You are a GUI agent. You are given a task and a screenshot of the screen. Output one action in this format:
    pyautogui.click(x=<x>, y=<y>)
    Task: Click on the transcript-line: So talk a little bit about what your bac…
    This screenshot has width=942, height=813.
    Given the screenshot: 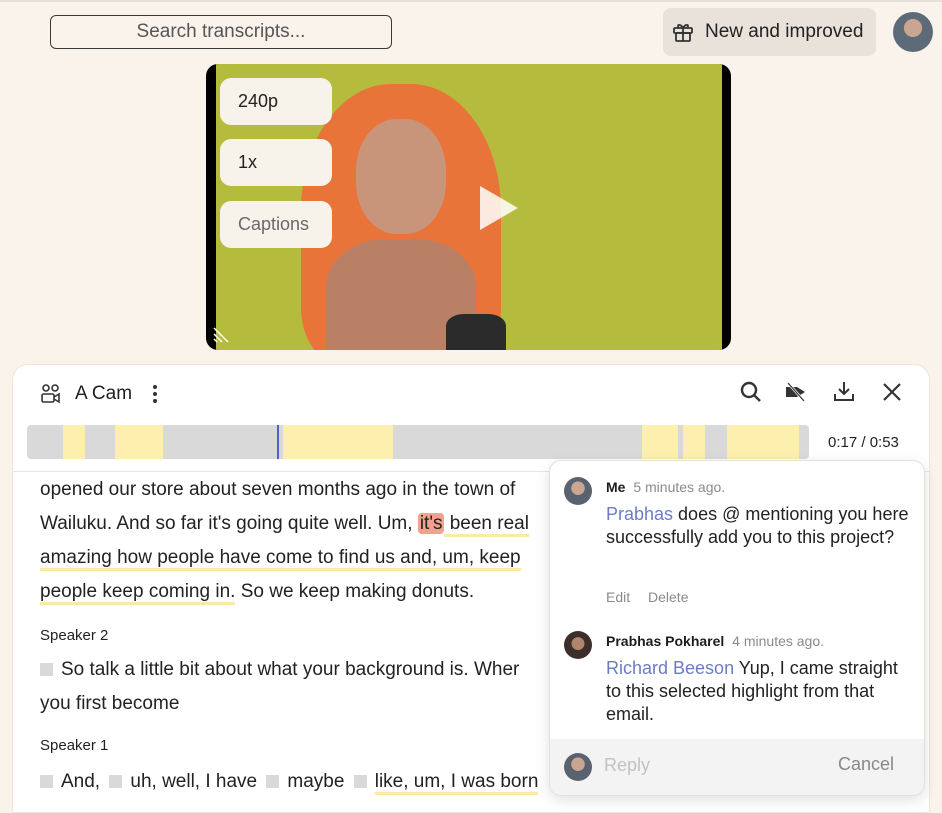 What is the action you would take?
    pyautogui.click(x=305, y=670)
    